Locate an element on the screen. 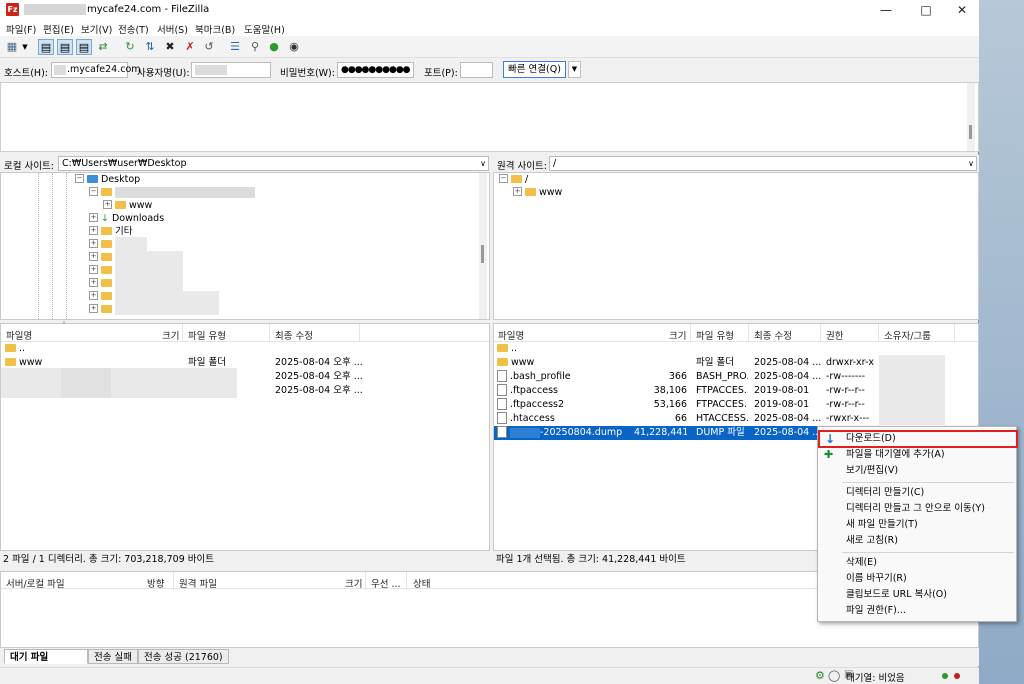 Image resolution: width=1024 pixels, height=684 pixels. password-input: ●●●●●●●●●● is located at coordinates (375, 70).